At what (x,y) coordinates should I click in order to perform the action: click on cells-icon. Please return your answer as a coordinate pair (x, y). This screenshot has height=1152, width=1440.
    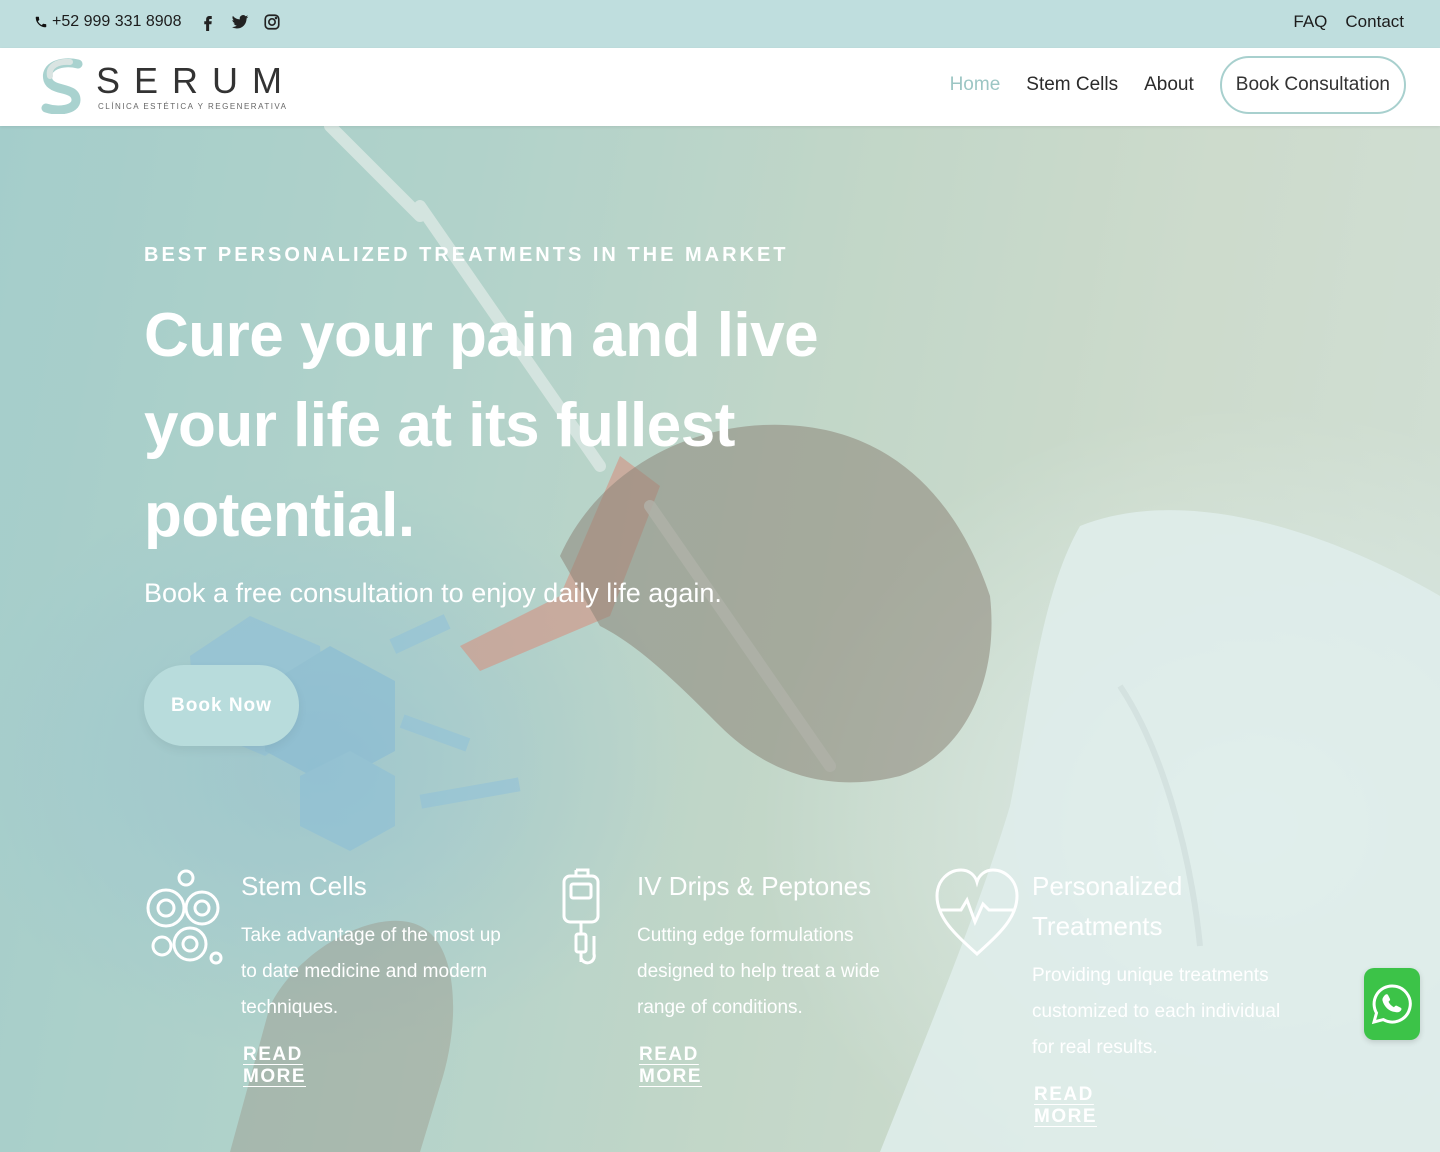
    Looking at the image, I should click on (184, 918).